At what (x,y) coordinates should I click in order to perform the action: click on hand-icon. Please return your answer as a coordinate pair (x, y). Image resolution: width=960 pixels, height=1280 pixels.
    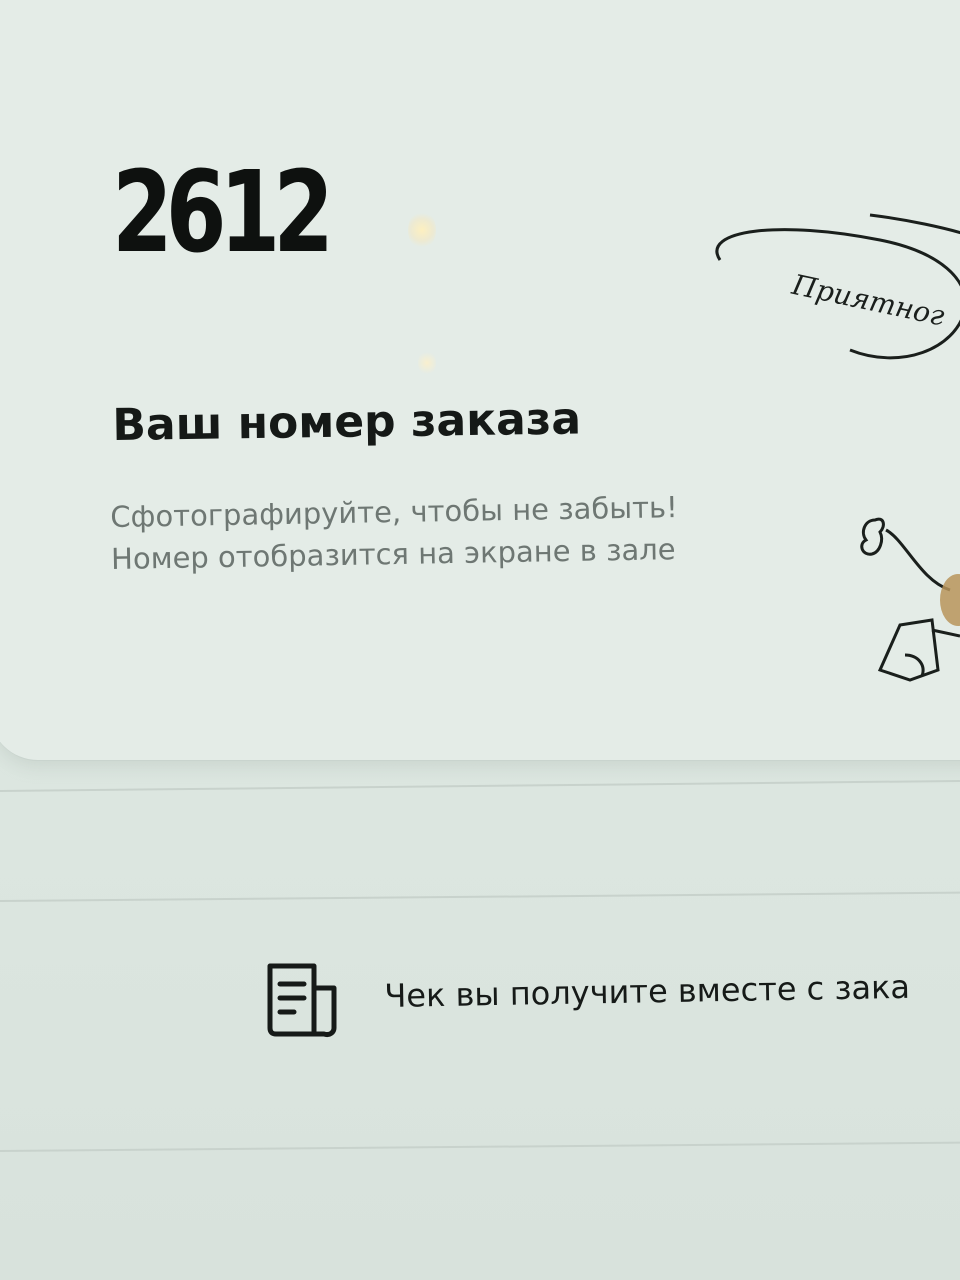
    Looking at the image, I should click on (872, 536).